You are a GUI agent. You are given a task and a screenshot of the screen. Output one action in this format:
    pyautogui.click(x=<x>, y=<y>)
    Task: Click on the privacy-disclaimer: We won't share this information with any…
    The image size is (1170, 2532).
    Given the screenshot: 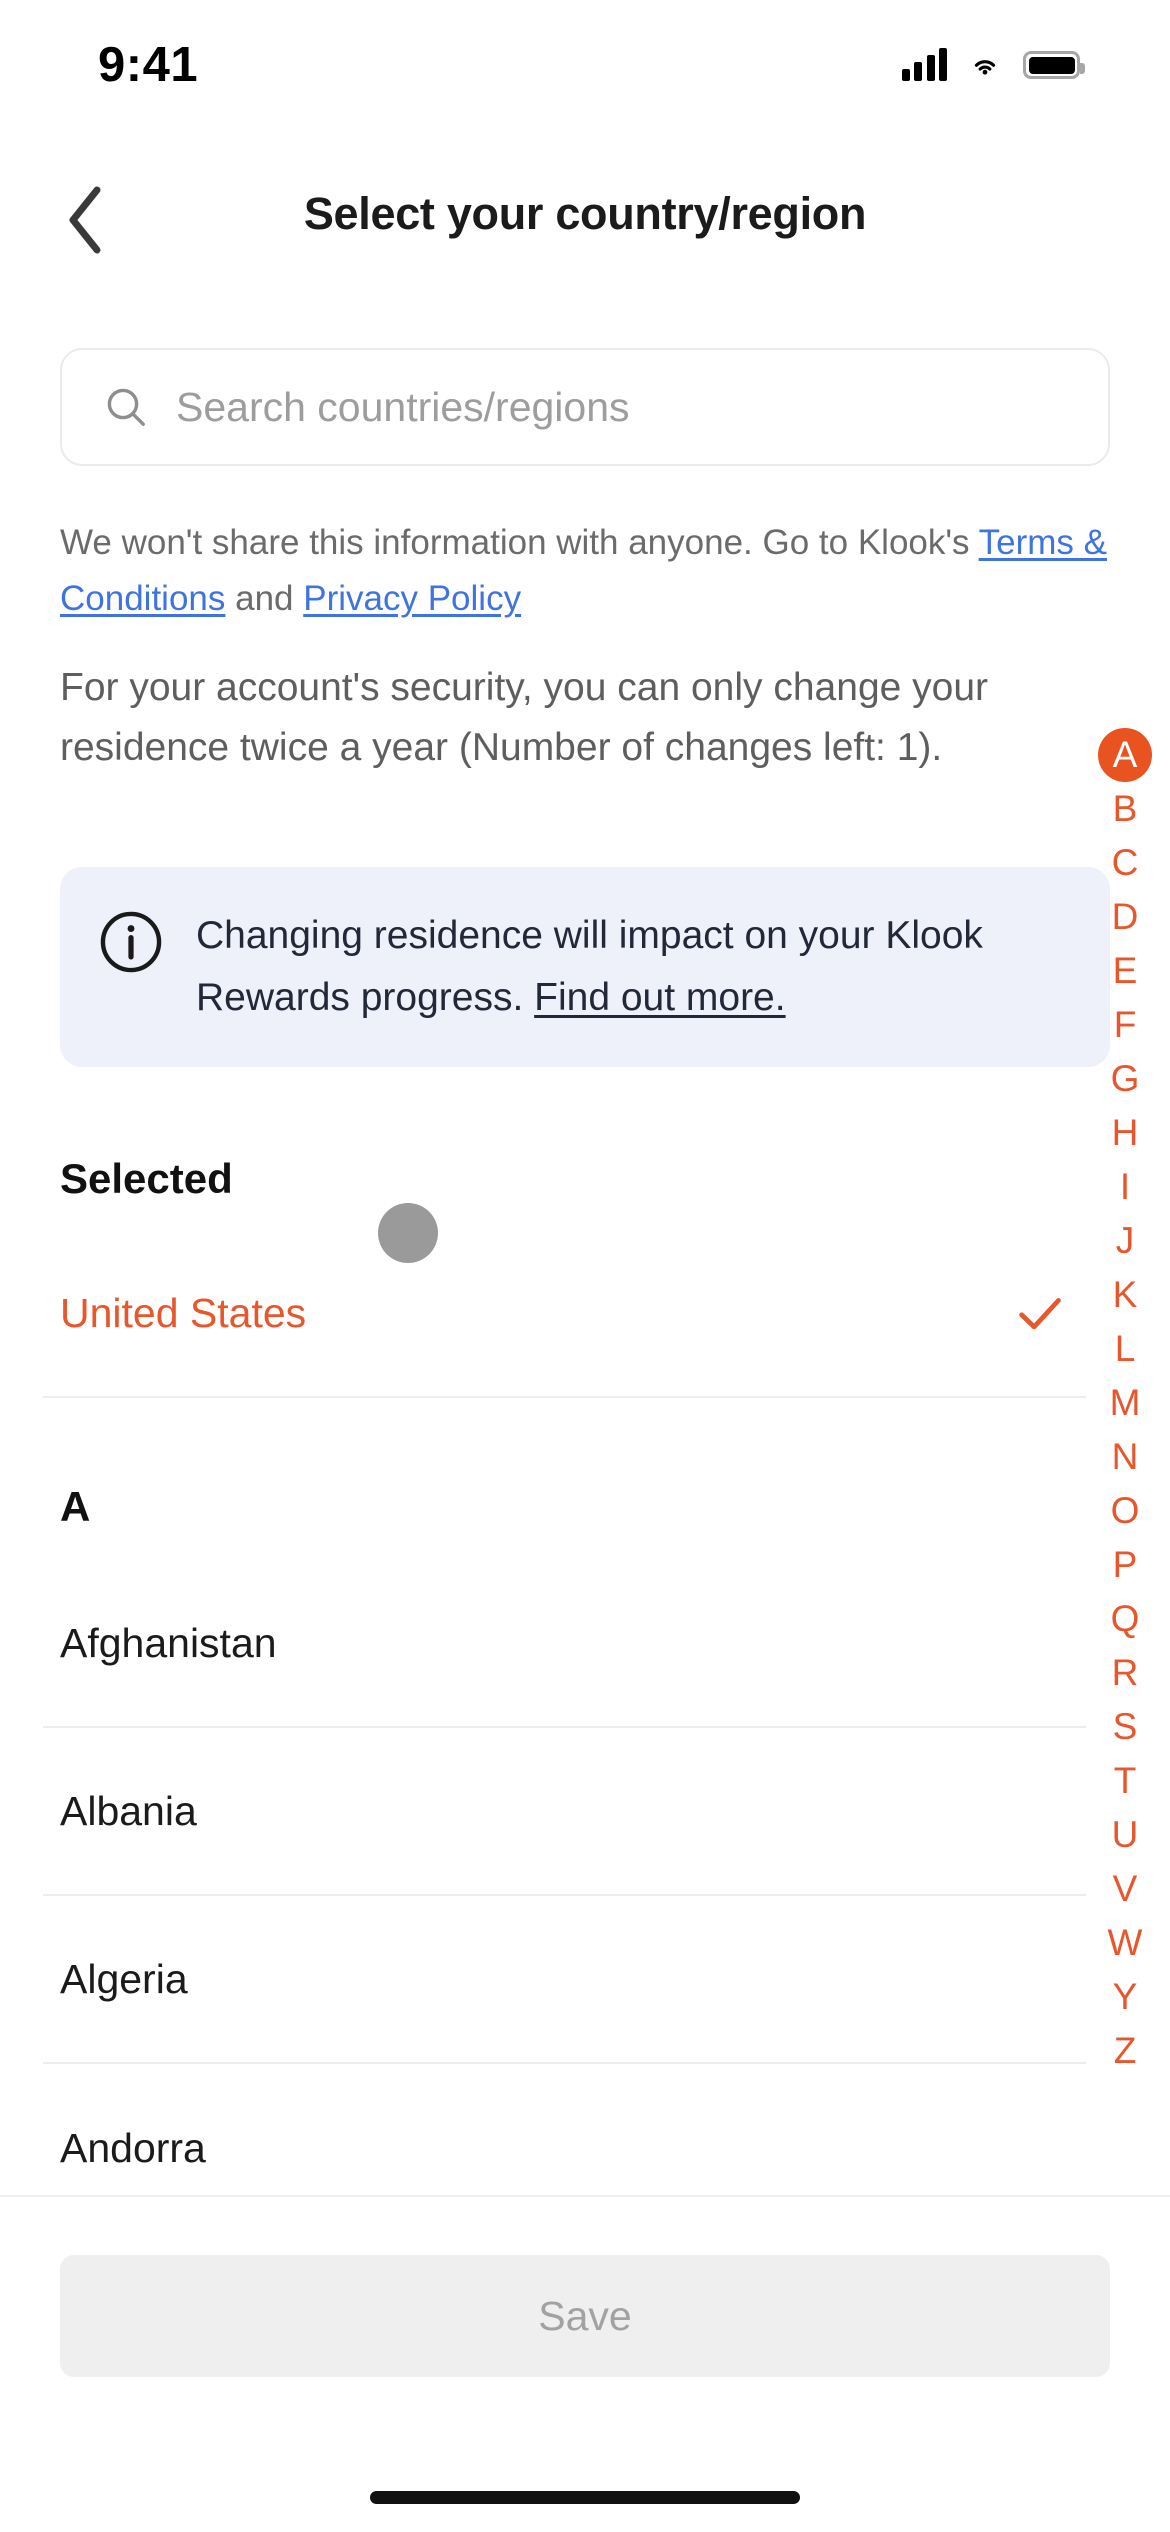 What is the action you would take?
    pyautogui.click(x=590, y=571)
    